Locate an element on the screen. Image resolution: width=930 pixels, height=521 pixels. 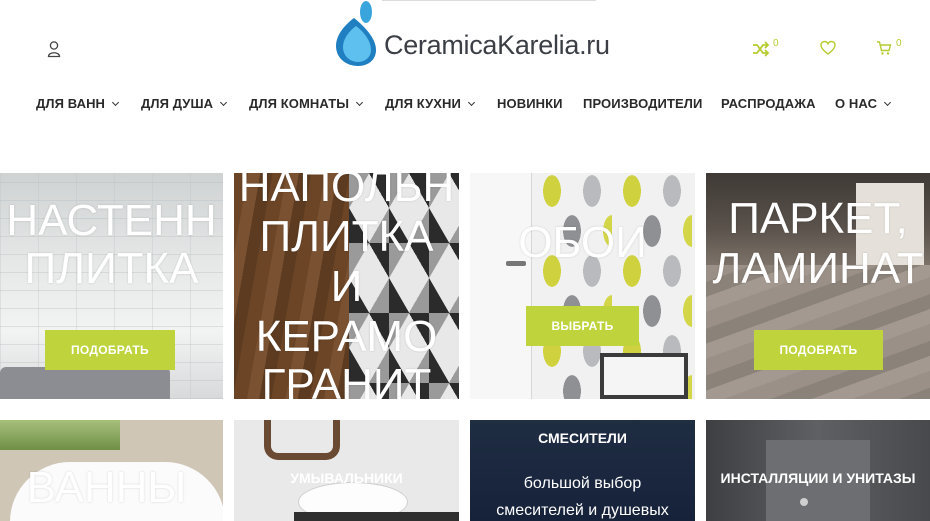
counter-shape is located at coordinates (376, 516).